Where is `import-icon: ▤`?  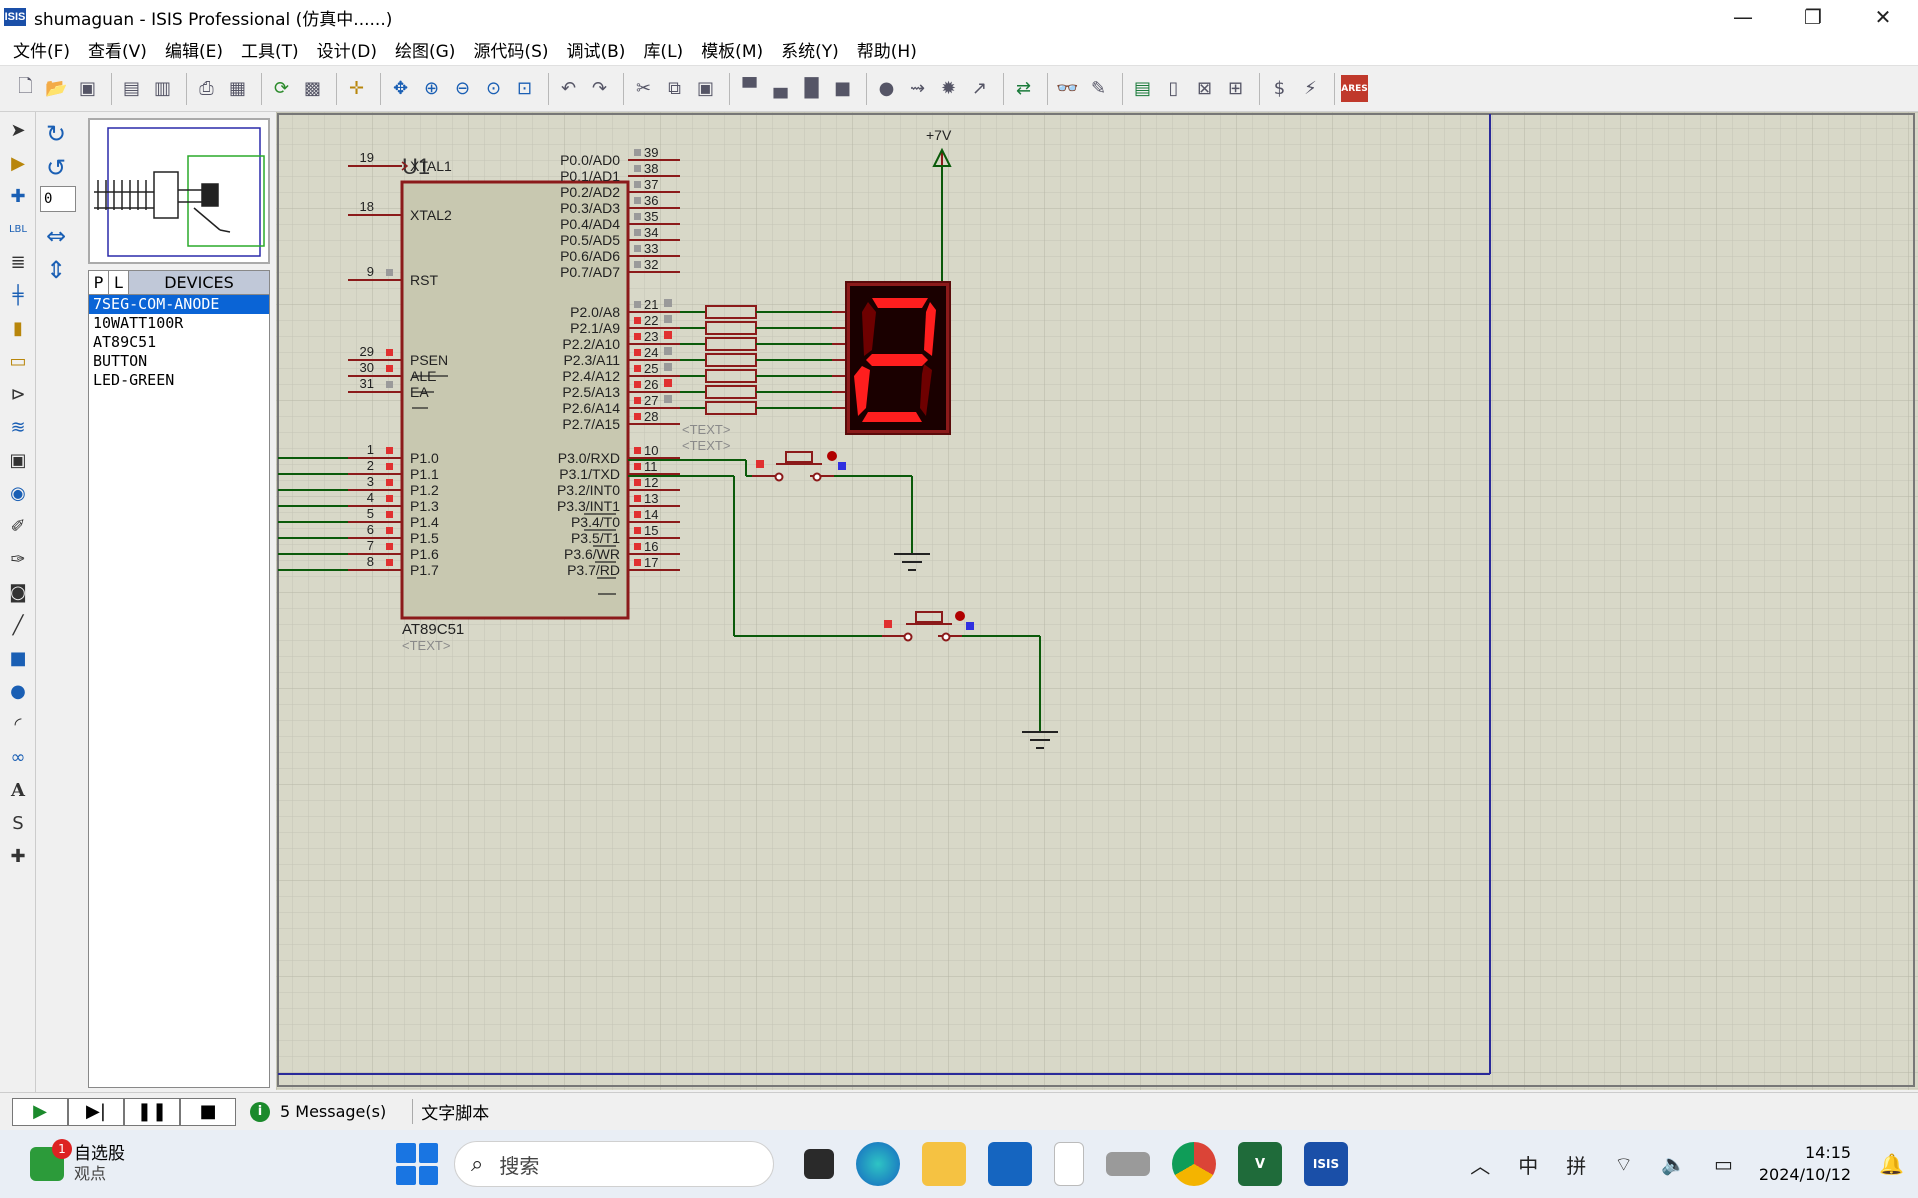
import-icon: ▤ is located at coordinates (131, 88).